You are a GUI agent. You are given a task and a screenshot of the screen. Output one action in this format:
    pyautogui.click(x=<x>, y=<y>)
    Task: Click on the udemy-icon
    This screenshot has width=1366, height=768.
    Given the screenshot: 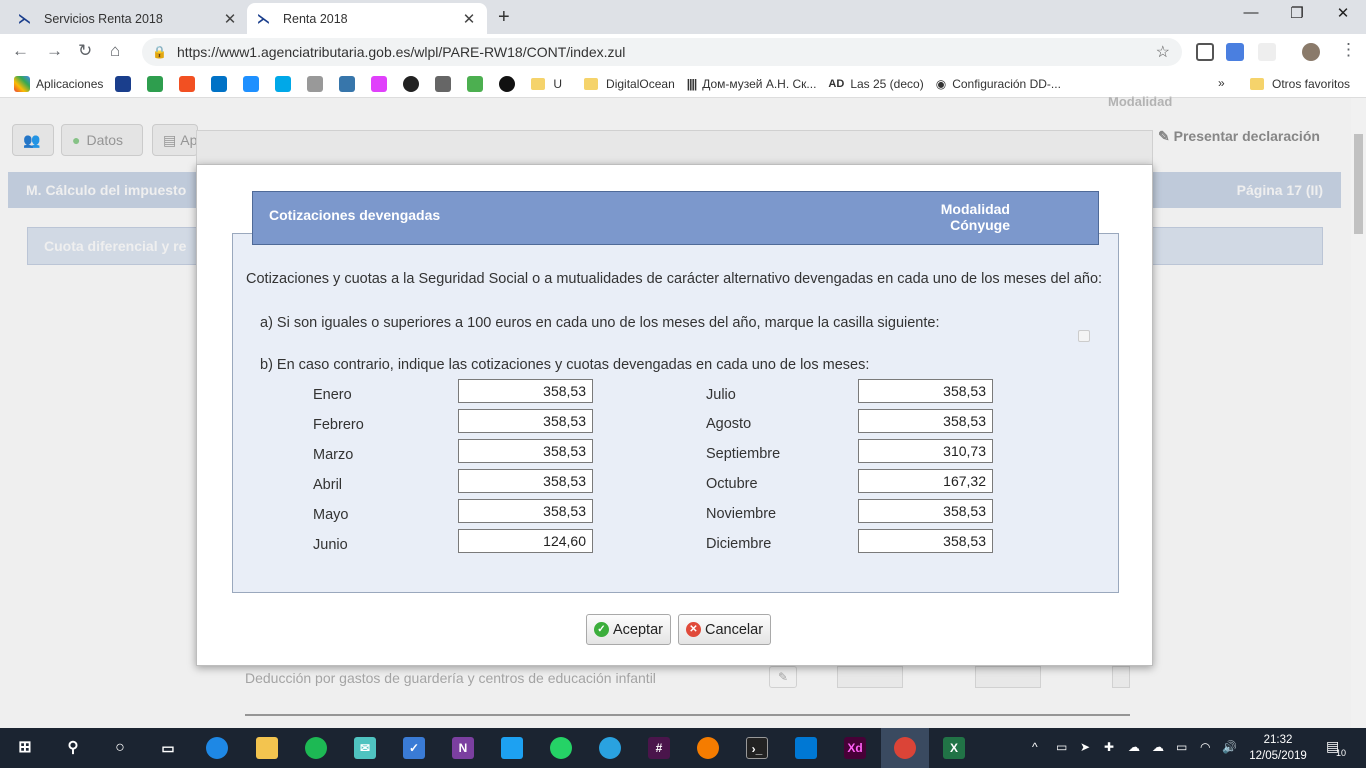 What is the action you would take?
    pyautogui.click(x=283, y=83)
    